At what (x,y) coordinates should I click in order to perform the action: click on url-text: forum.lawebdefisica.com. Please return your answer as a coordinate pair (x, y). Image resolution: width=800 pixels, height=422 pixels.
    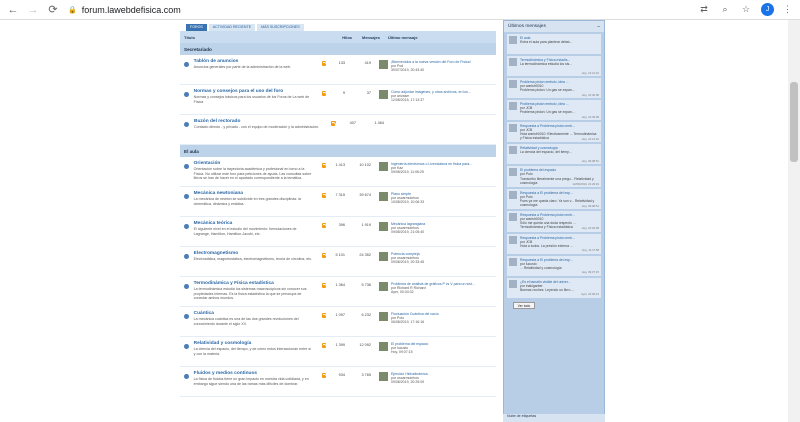
    Looking at the image, I should click on (131, 10).